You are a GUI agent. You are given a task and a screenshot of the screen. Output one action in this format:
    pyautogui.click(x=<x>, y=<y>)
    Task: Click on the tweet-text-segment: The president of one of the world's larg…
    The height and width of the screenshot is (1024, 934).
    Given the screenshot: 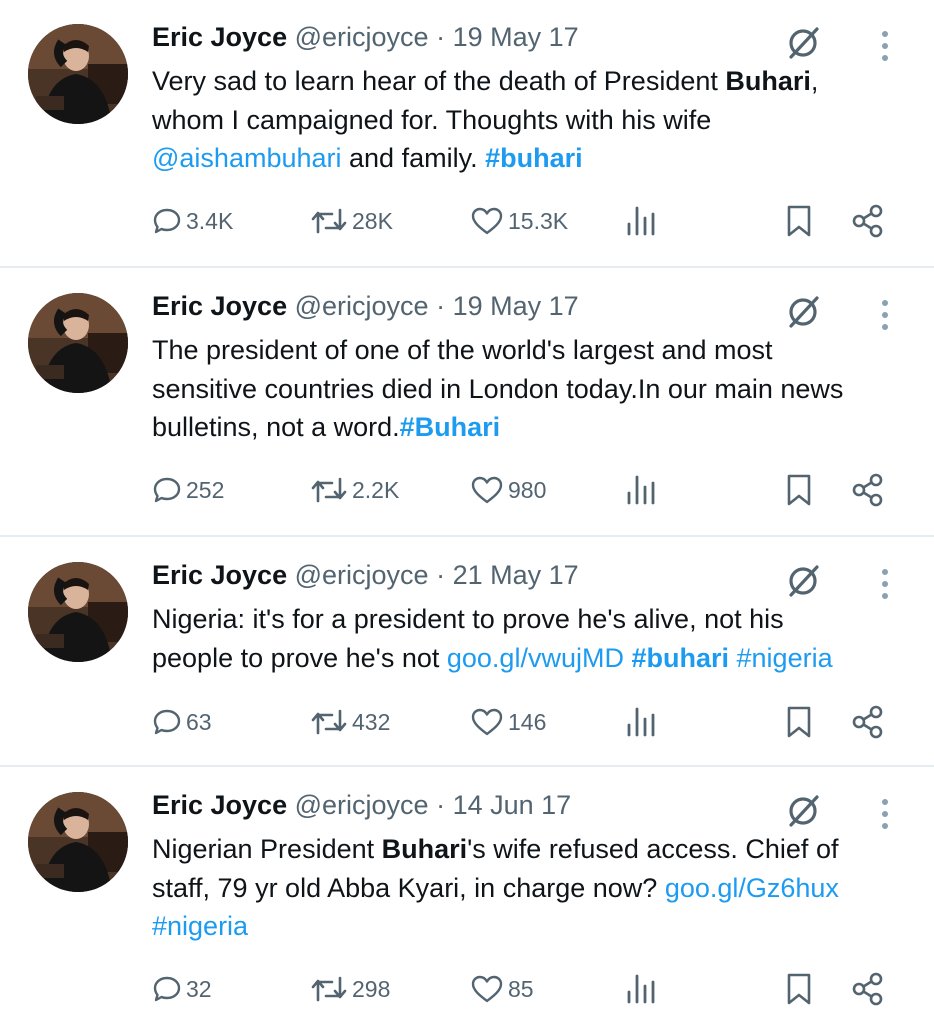 What is the action you would take?
    pyautogui.click(x=462, y=350)
    